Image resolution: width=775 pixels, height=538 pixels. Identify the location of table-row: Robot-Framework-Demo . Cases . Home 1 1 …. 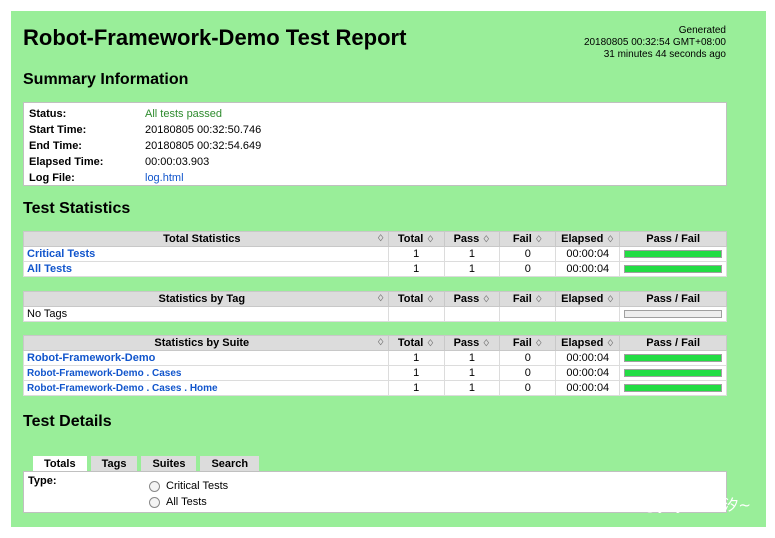
(375, 388).